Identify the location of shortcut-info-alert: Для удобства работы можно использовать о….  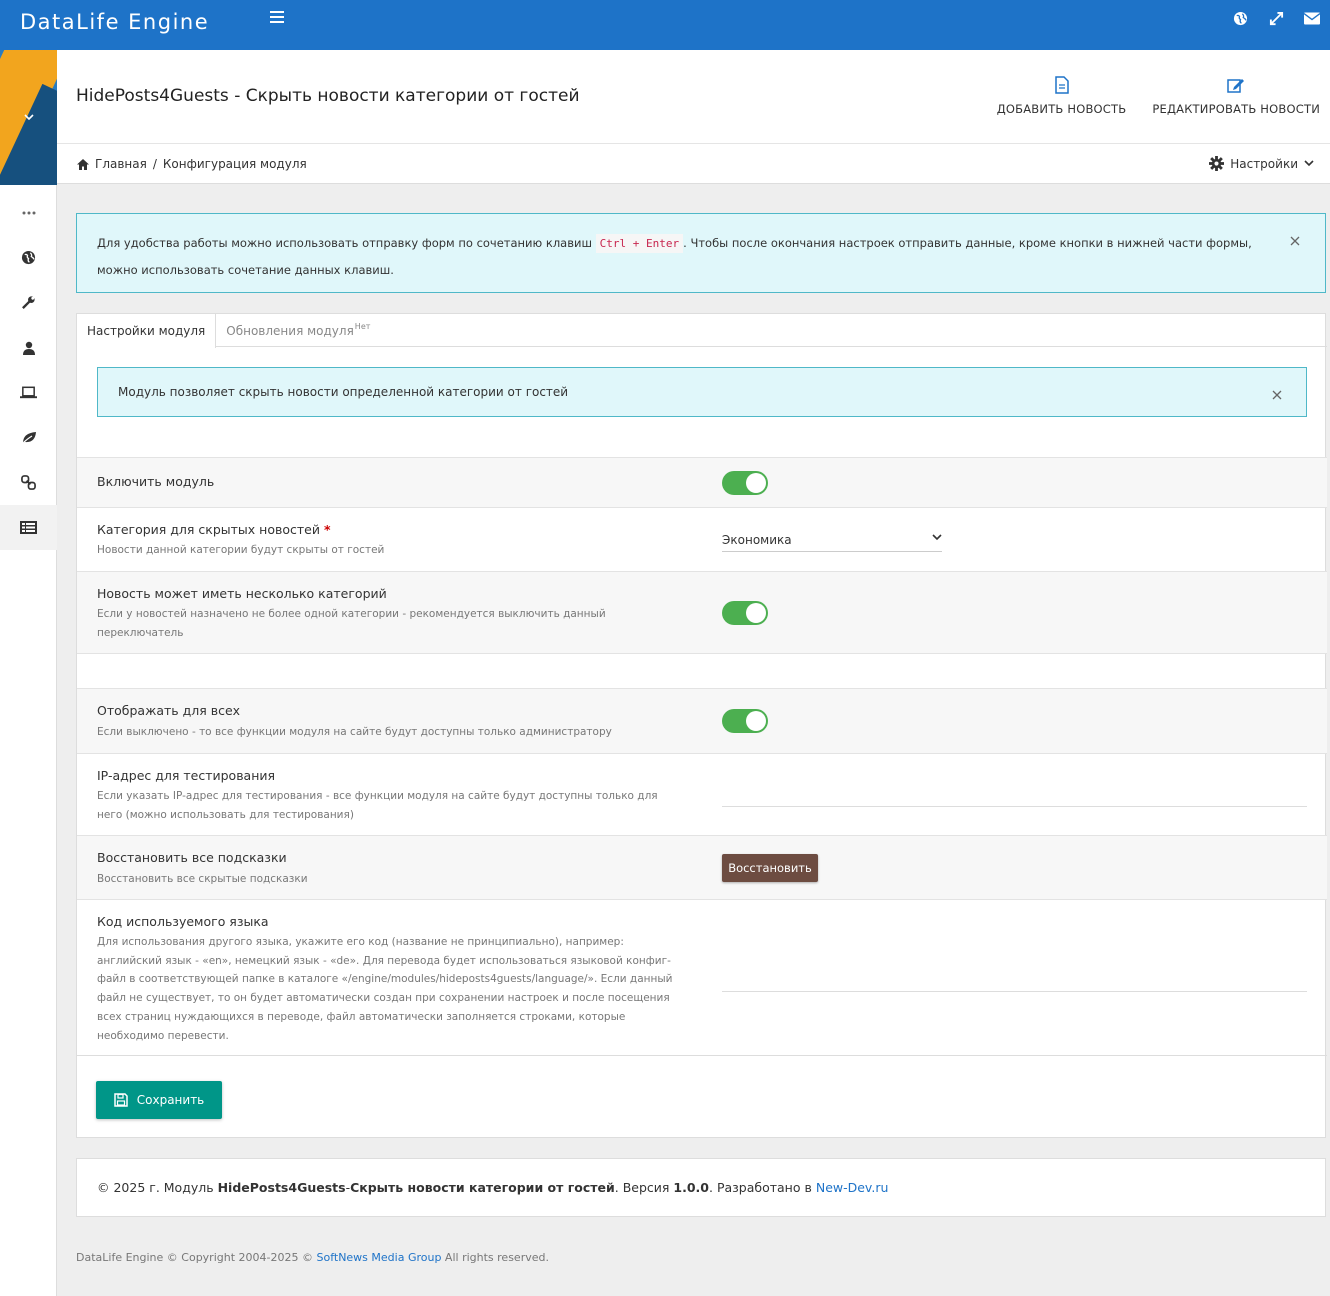
(701, 253).